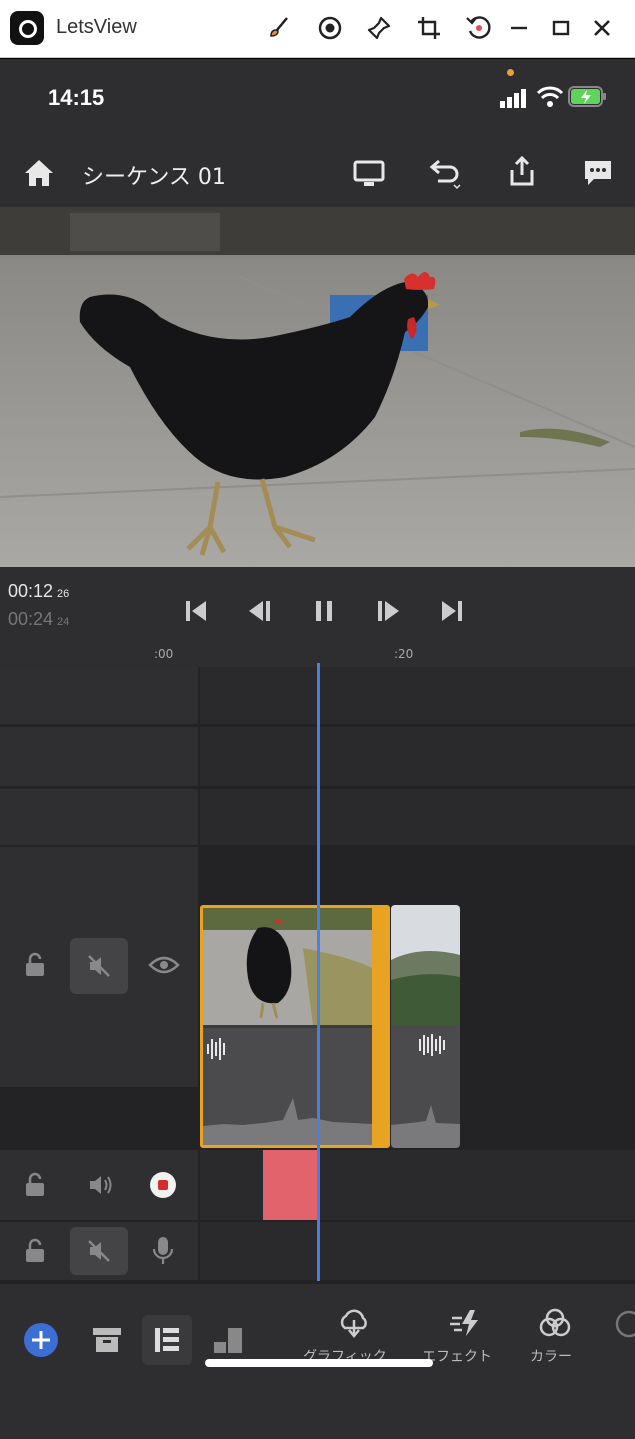 This screenshot has width=635, height=1439. Describe the element at coordinates (260, 611) in the screenshot. I see `step-back-icon` at that location.